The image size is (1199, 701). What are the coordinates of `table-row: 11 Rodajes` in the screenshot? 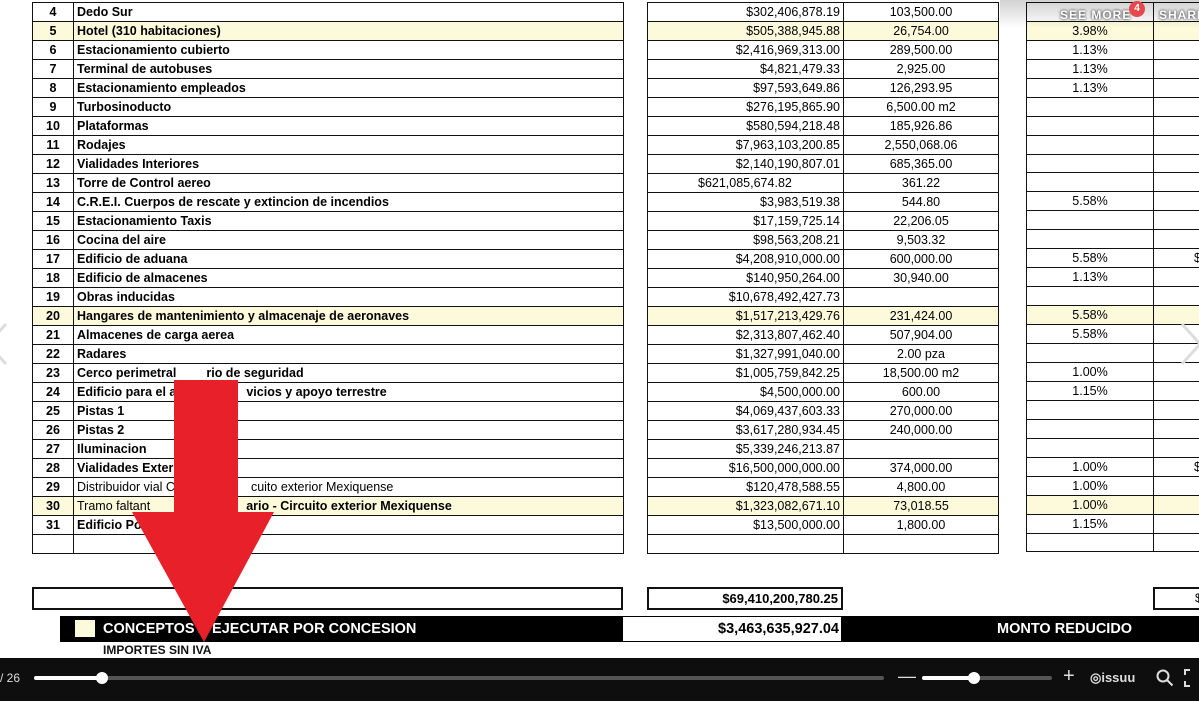 It's located at (328, 145).